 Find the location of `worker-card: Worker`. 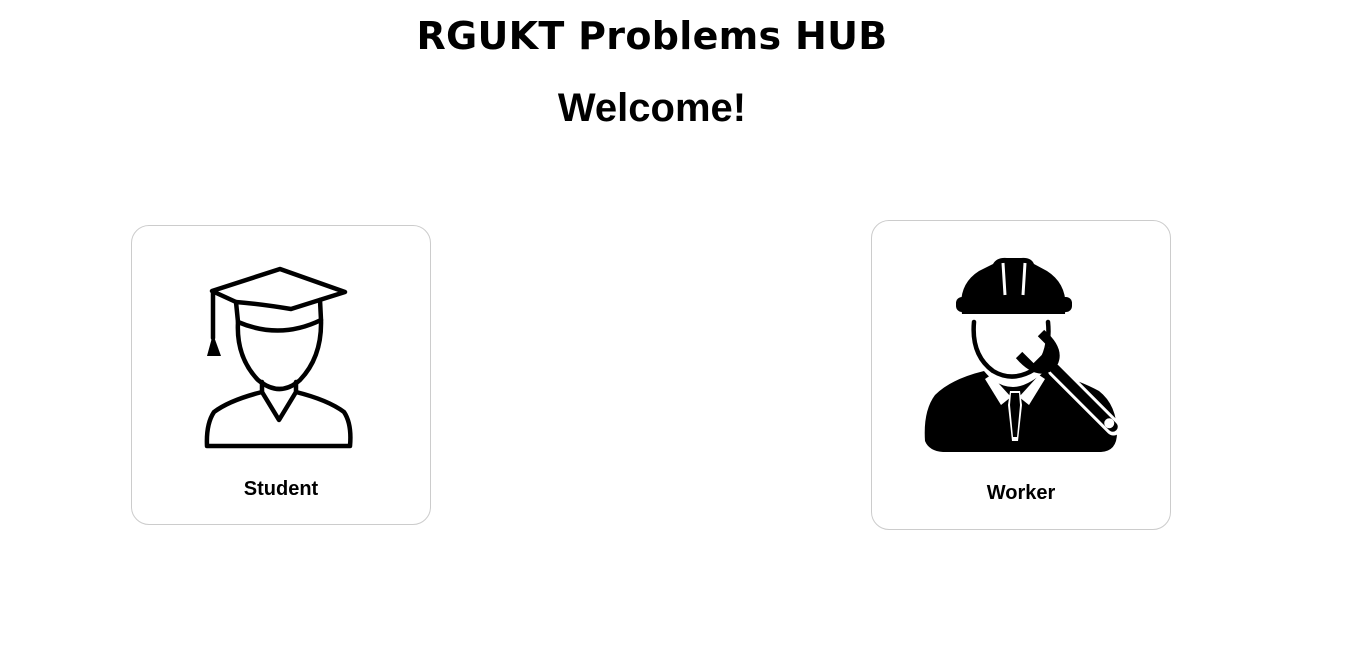

worker-card: Worker is located at coordinates (1021, 375).